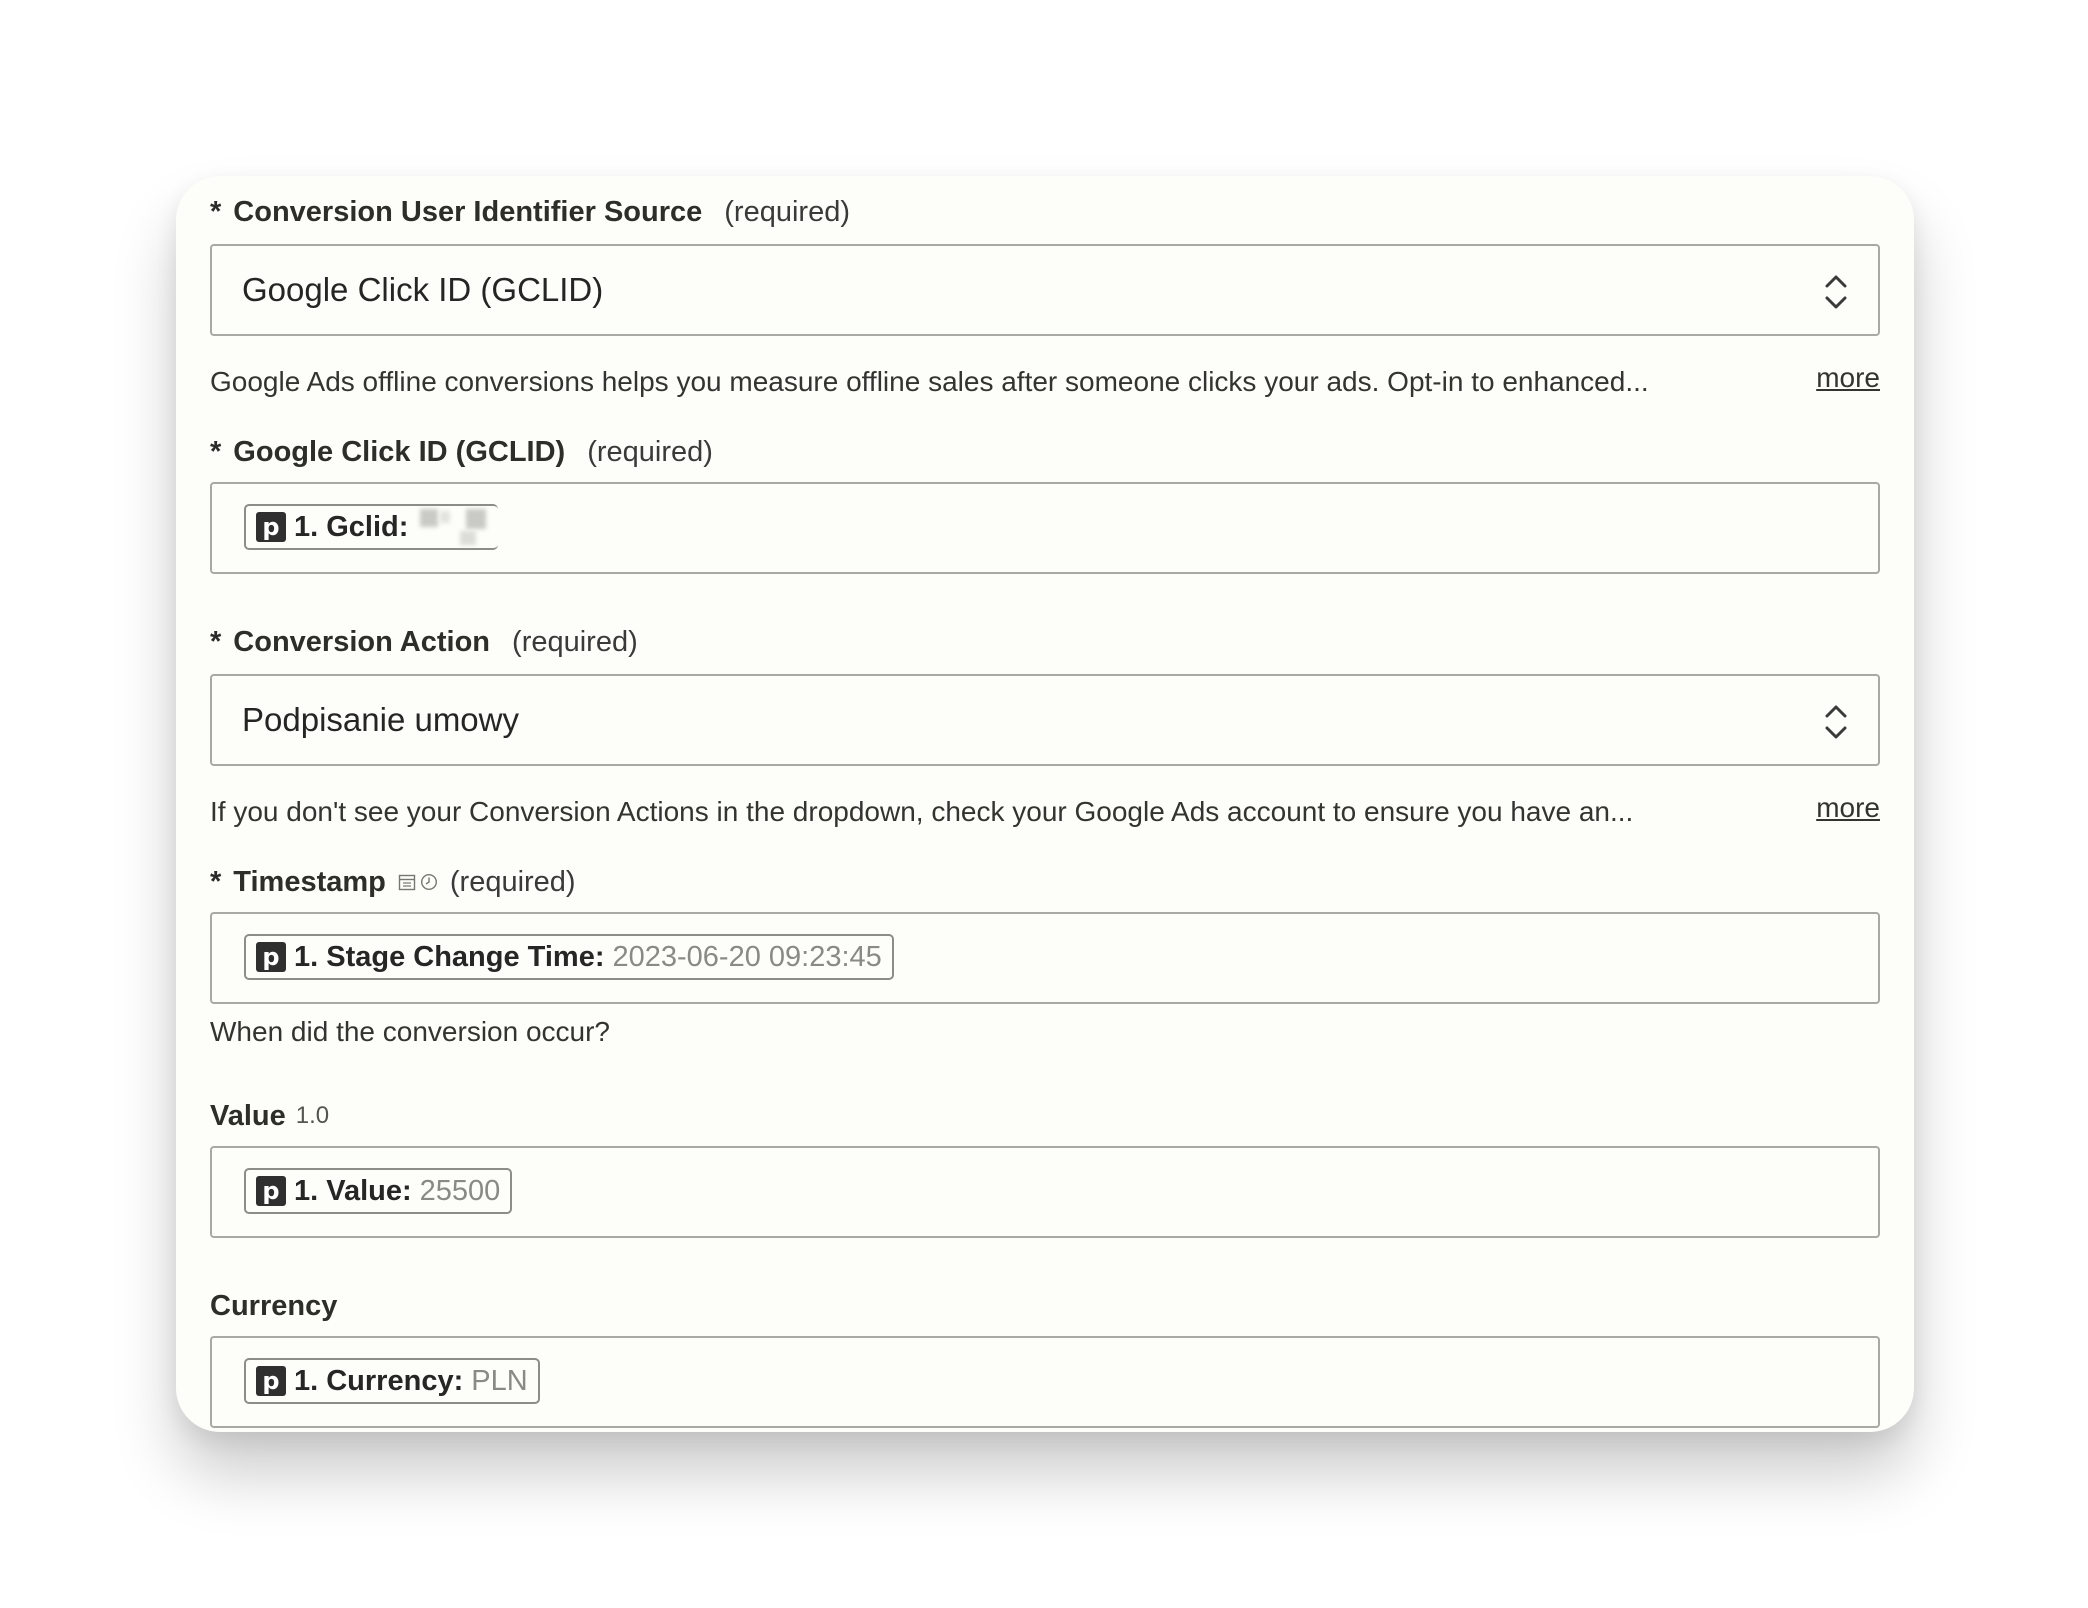 The height and width of the screenshot is (1608, 2088). What do you see at coordinates (499, 1380) in the screenshot?
I see `pill-value: PLN` at bounding box center [499, 1380].